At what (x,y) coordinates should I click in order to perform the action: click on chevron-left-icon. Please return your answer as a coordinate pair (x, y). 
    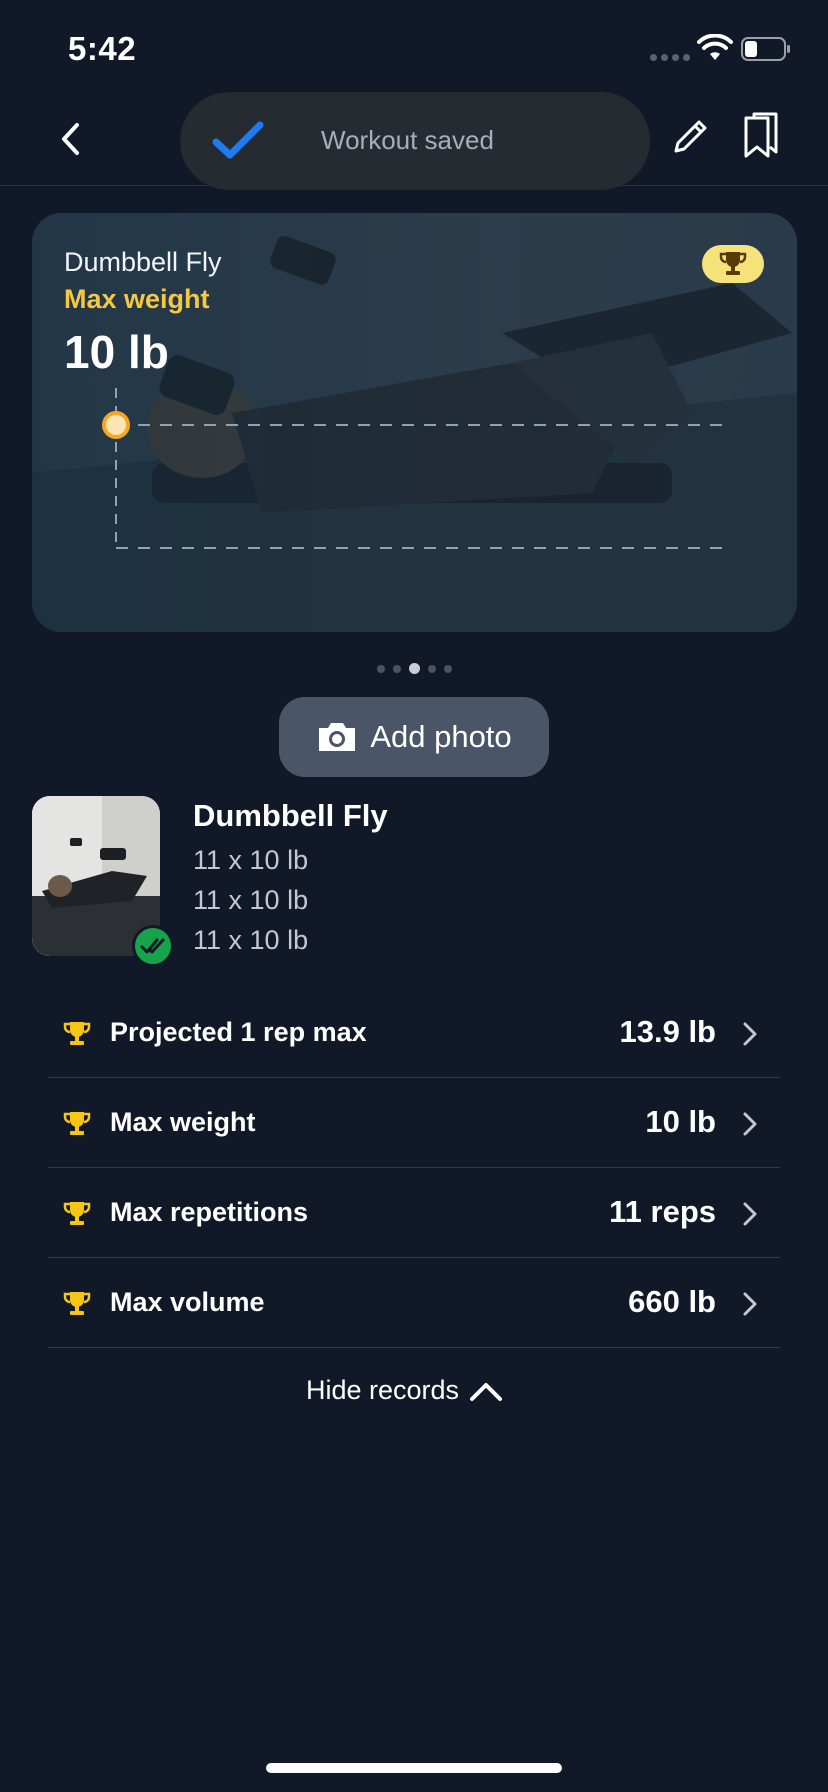
    Looking at the image, I should click on (70, 139).